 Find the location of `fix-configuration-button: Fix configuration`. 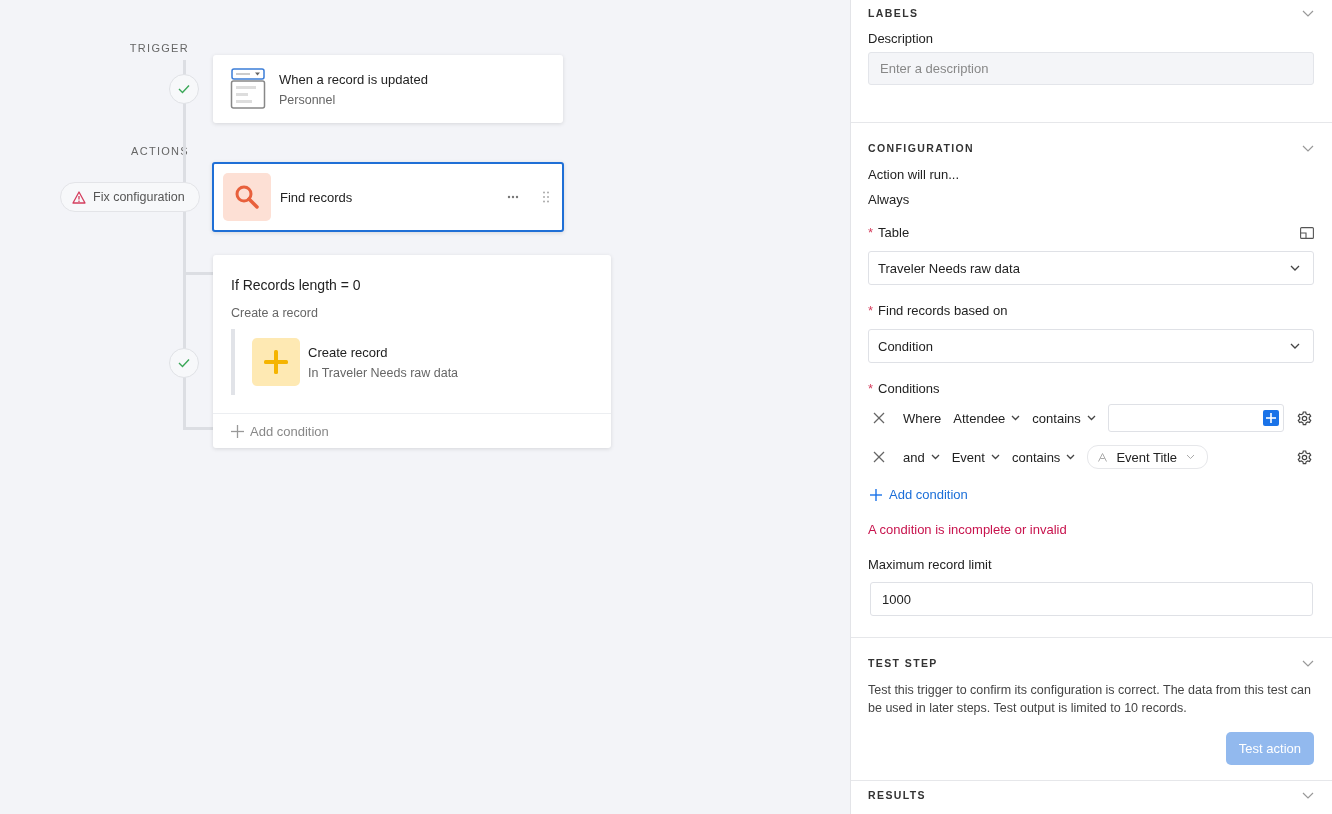

fix-configuration-button: Fix configuration is located at coordinates (130, 197).